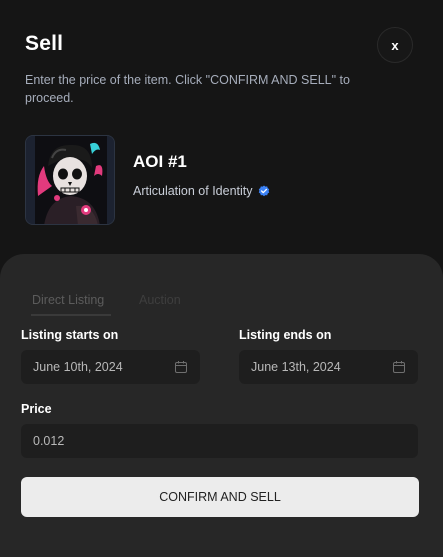 The image size is (443, 557). I want to click on nft-thumbnail, so click(70, 180).